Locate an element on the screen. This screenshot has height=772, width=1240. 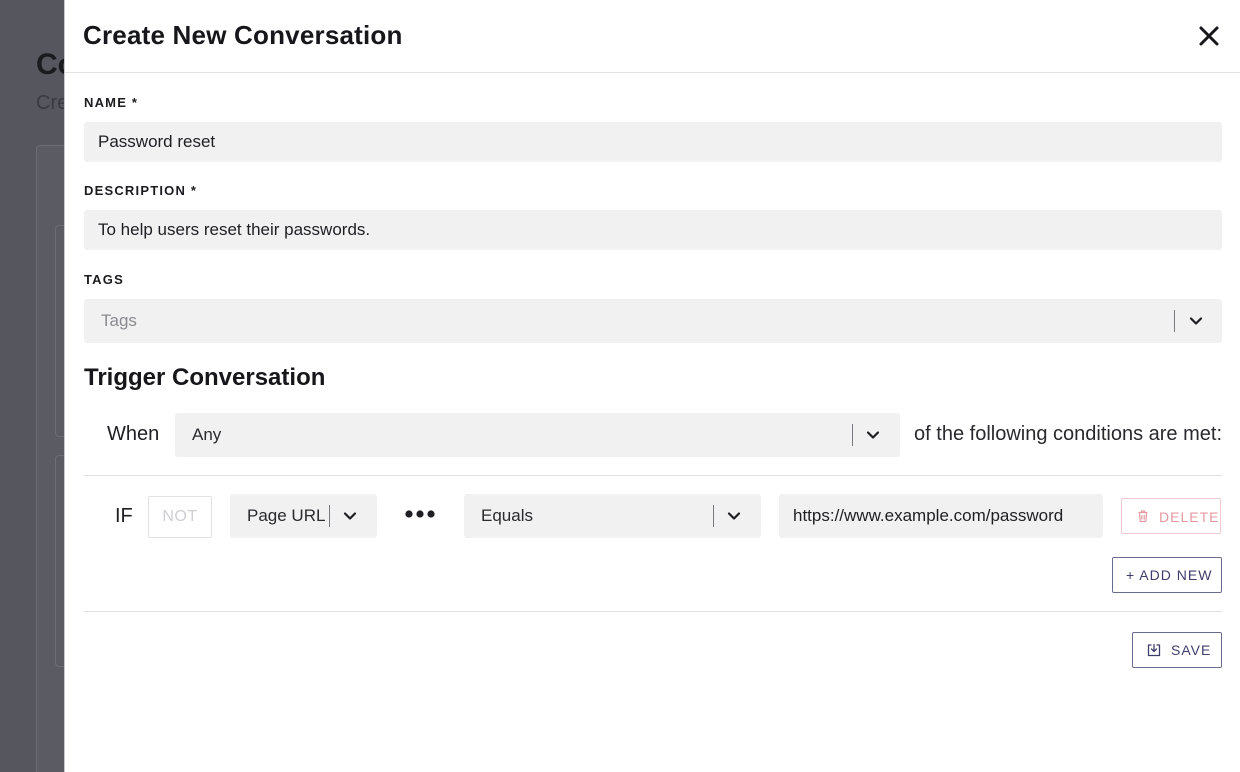
match-type-select: Any is located at coordinates (537, 435).